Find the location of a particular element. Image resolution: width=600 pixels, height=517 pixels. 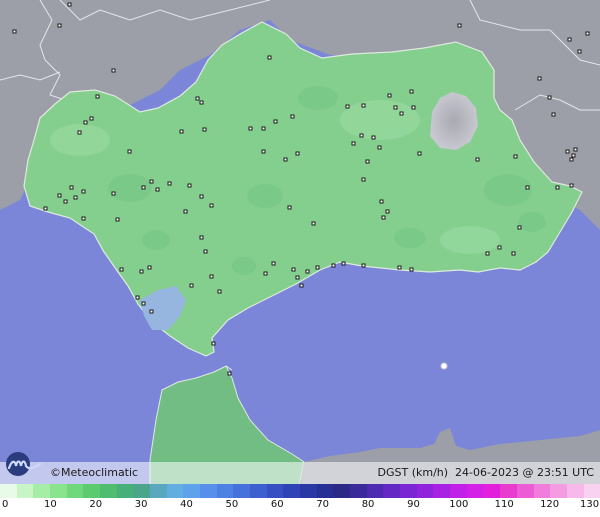

color-scale-legend: 0 10 20 30 40 50 60 70 80 90 100 110 120 130 is located at coordinates (300, 500).